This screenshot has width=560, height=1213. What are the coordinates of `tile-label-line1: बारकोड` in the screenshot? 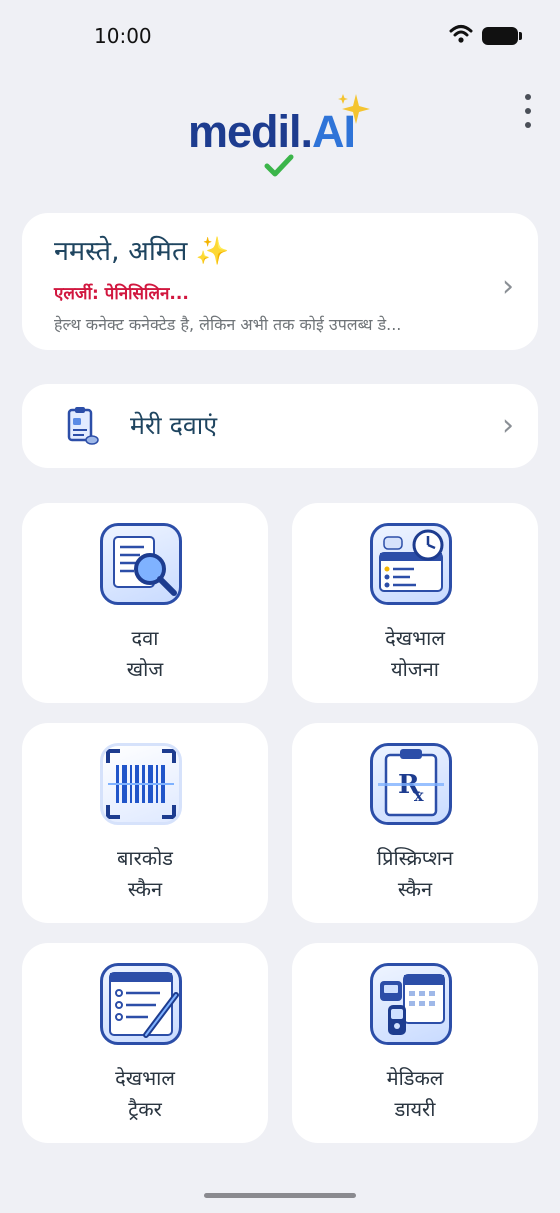 It's located at (145, 858).